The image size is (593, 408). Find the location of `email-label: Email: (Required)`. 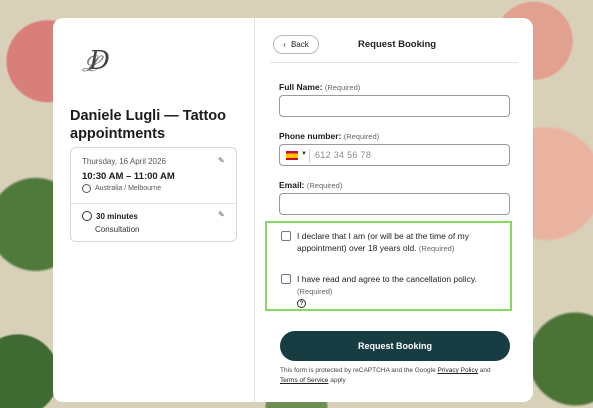

email-label: Email: (Required) is located at coordinates (310, 185).